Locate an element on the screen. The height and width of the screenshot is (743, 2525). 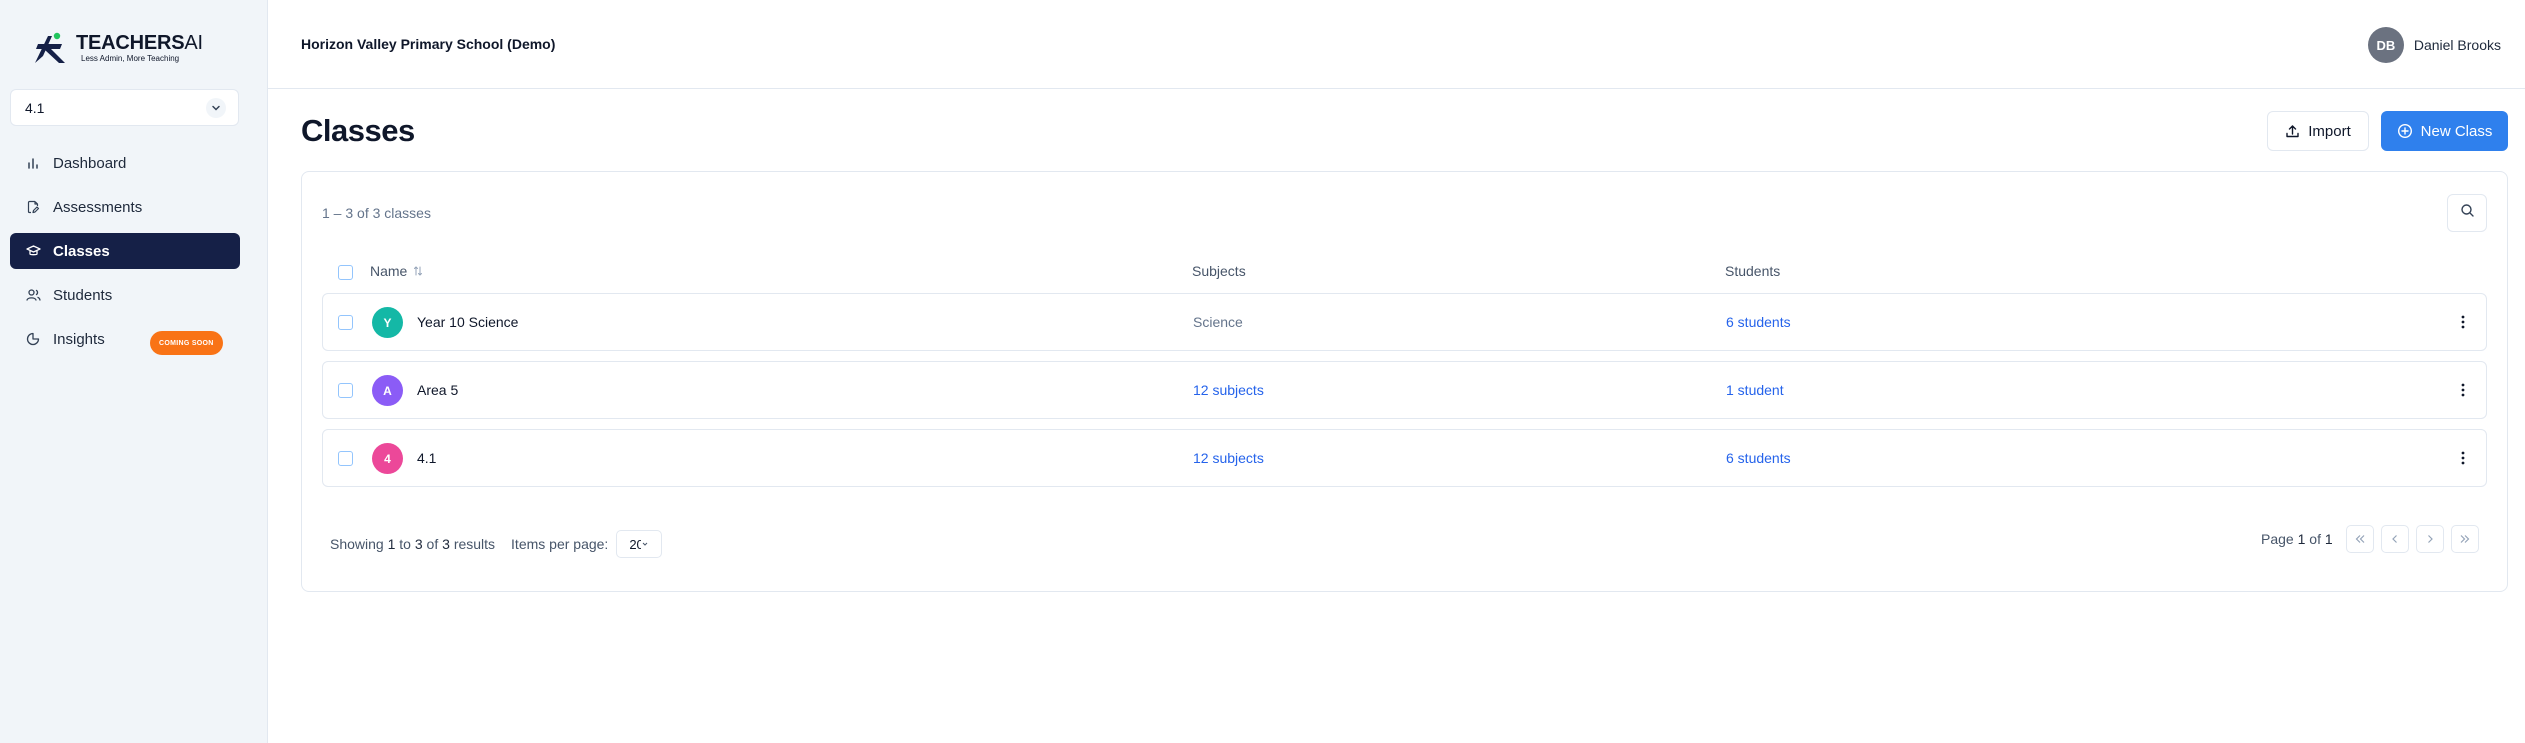
page-title: Classes is located at coordinates (358, 130).